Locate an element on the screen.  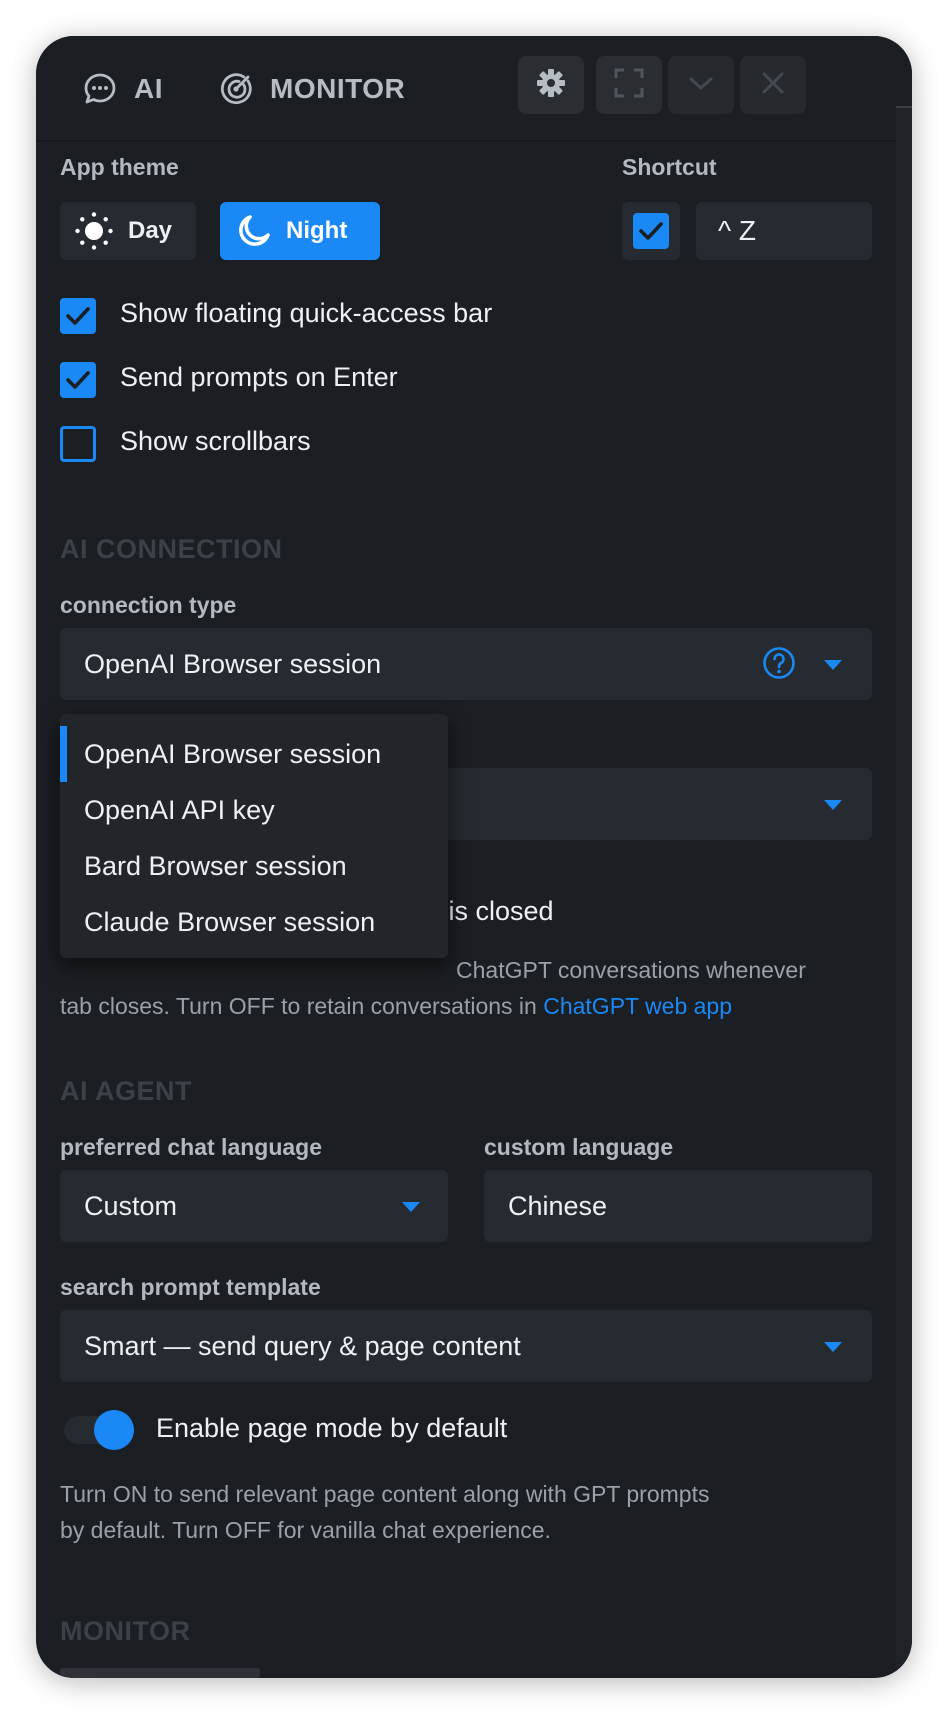
settings-button is located at coordinates (551, 85).